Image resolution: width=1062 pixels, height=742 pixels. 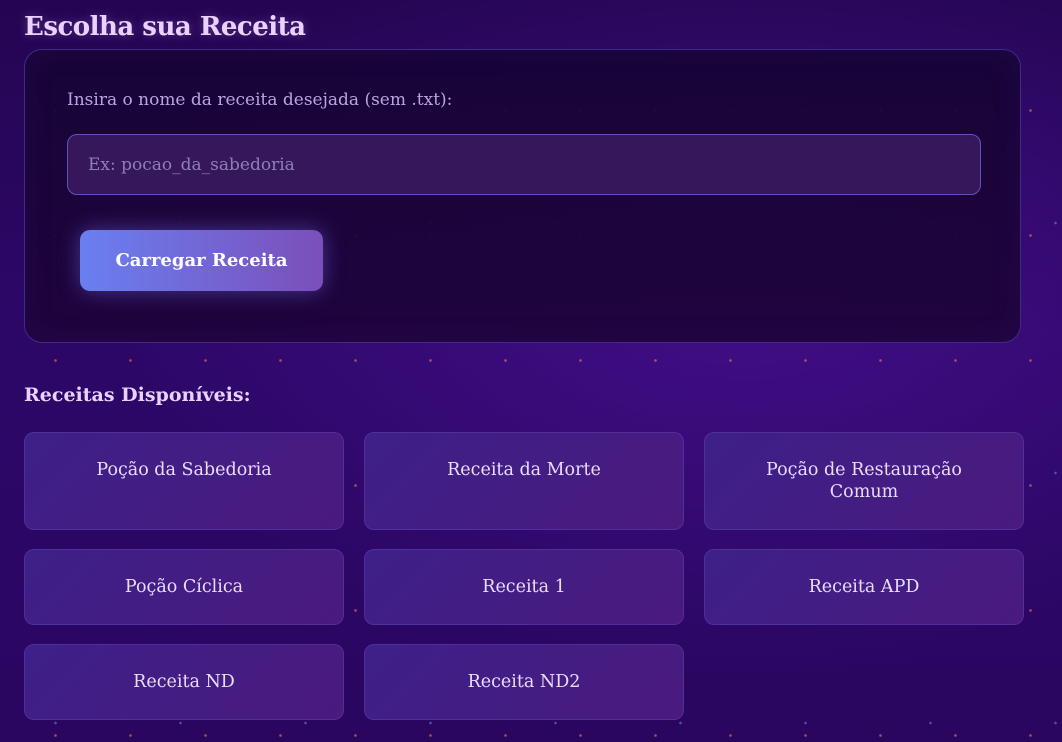 I want to click on recipe-card: Receita APD, so click(x=864, y=587).